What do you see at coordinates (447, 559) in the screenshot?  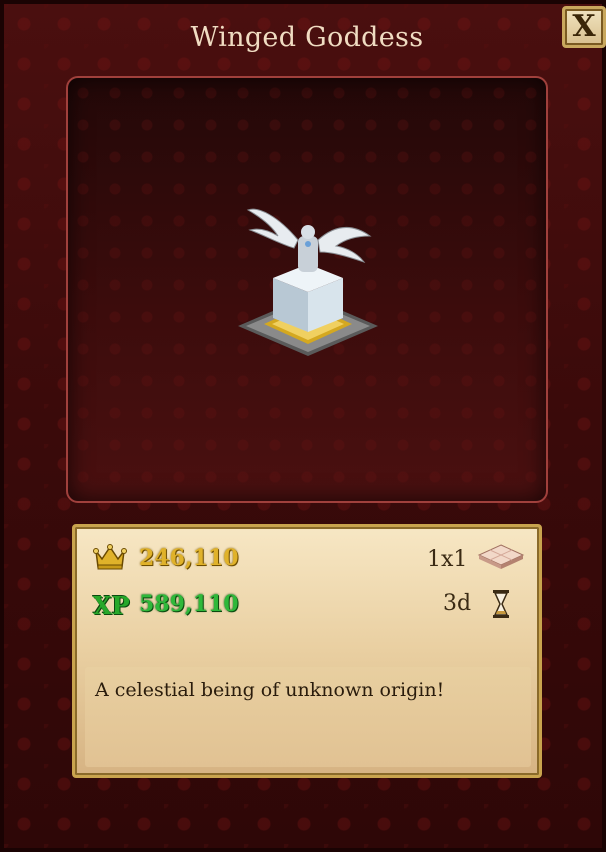 I see `item-size: 1x1` at bounding box center [447, 559].